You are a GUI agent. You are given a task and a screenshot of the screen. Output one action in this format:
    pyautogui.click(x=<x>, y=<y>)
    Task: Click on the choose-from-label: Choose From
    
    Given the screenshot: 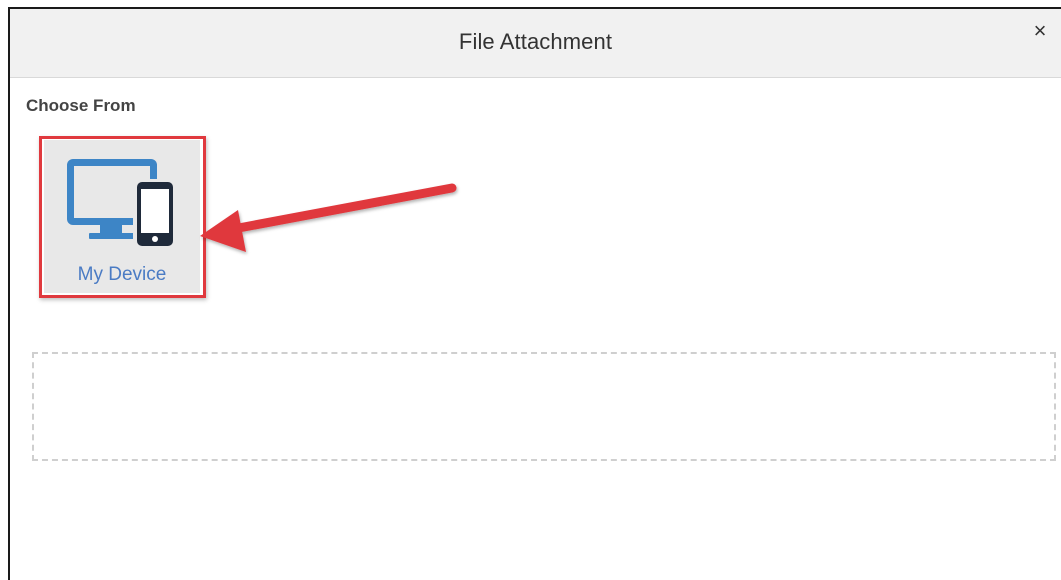 What is the action you would take?
    pyautogui.click(x=81, y=105)
    